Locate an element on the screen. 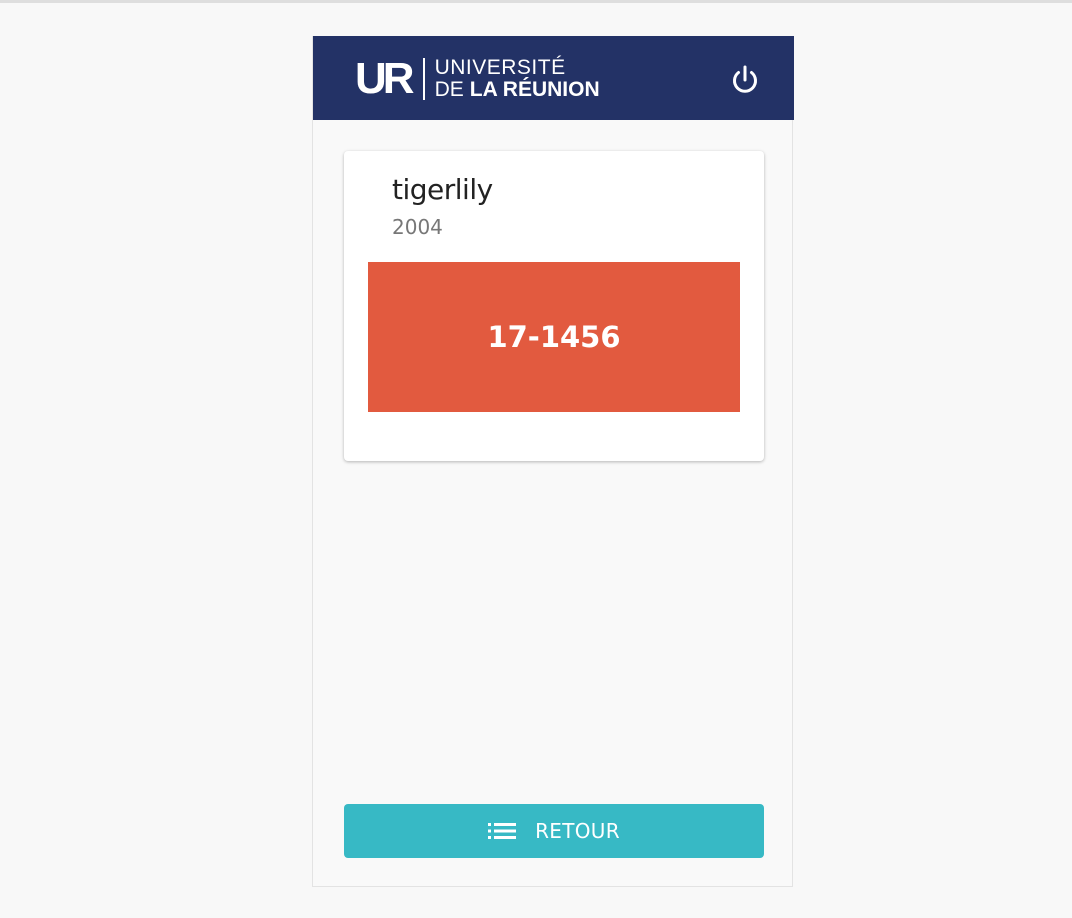 This screenshot has height=918, width=1072. power-icon is located at coordinates (745, 79).